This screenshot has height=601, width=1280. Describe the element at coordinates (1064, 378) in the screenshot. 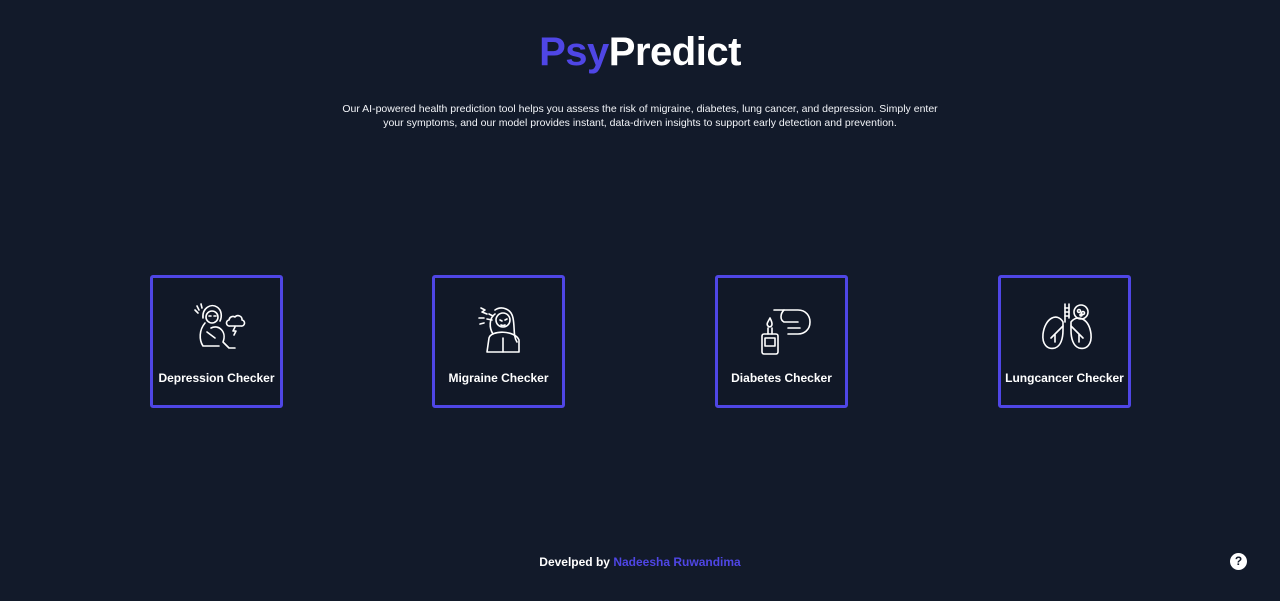

I see `lungcancer-checker-label: Lungcancer Checker` at that location.